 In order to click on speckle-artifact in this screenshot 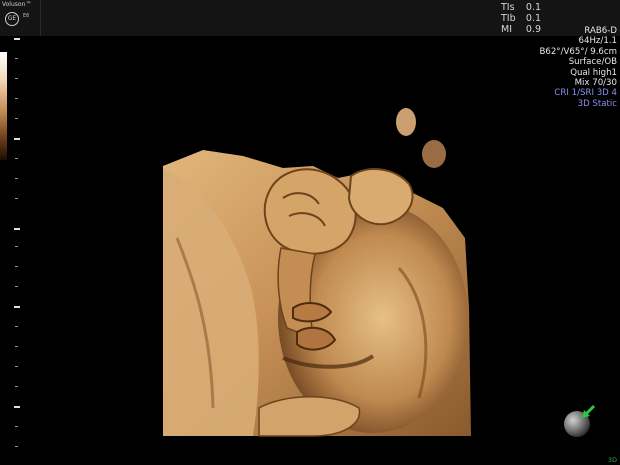, I will do `click(421, 138)`.